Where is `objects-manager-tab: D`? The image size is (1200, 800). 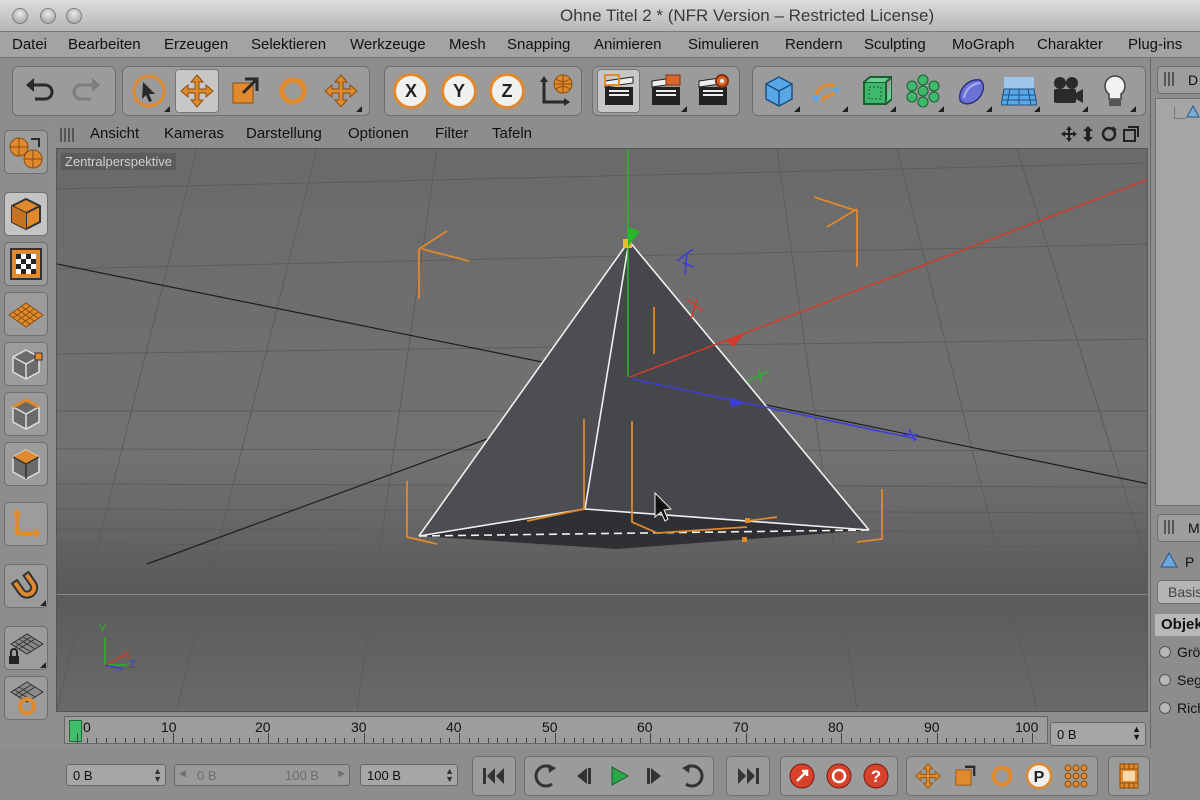 objects-manager-tab: D is located at coordinates (1178, 80).